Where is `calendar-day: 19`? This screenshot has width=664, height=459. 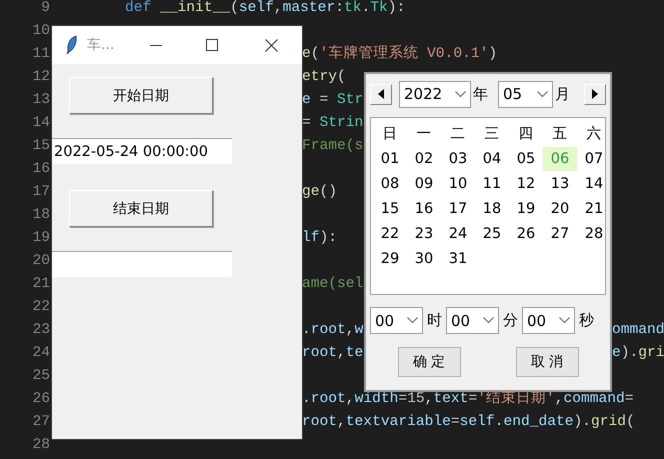 calendar-day: 19 is located at coordinates (526, 208).